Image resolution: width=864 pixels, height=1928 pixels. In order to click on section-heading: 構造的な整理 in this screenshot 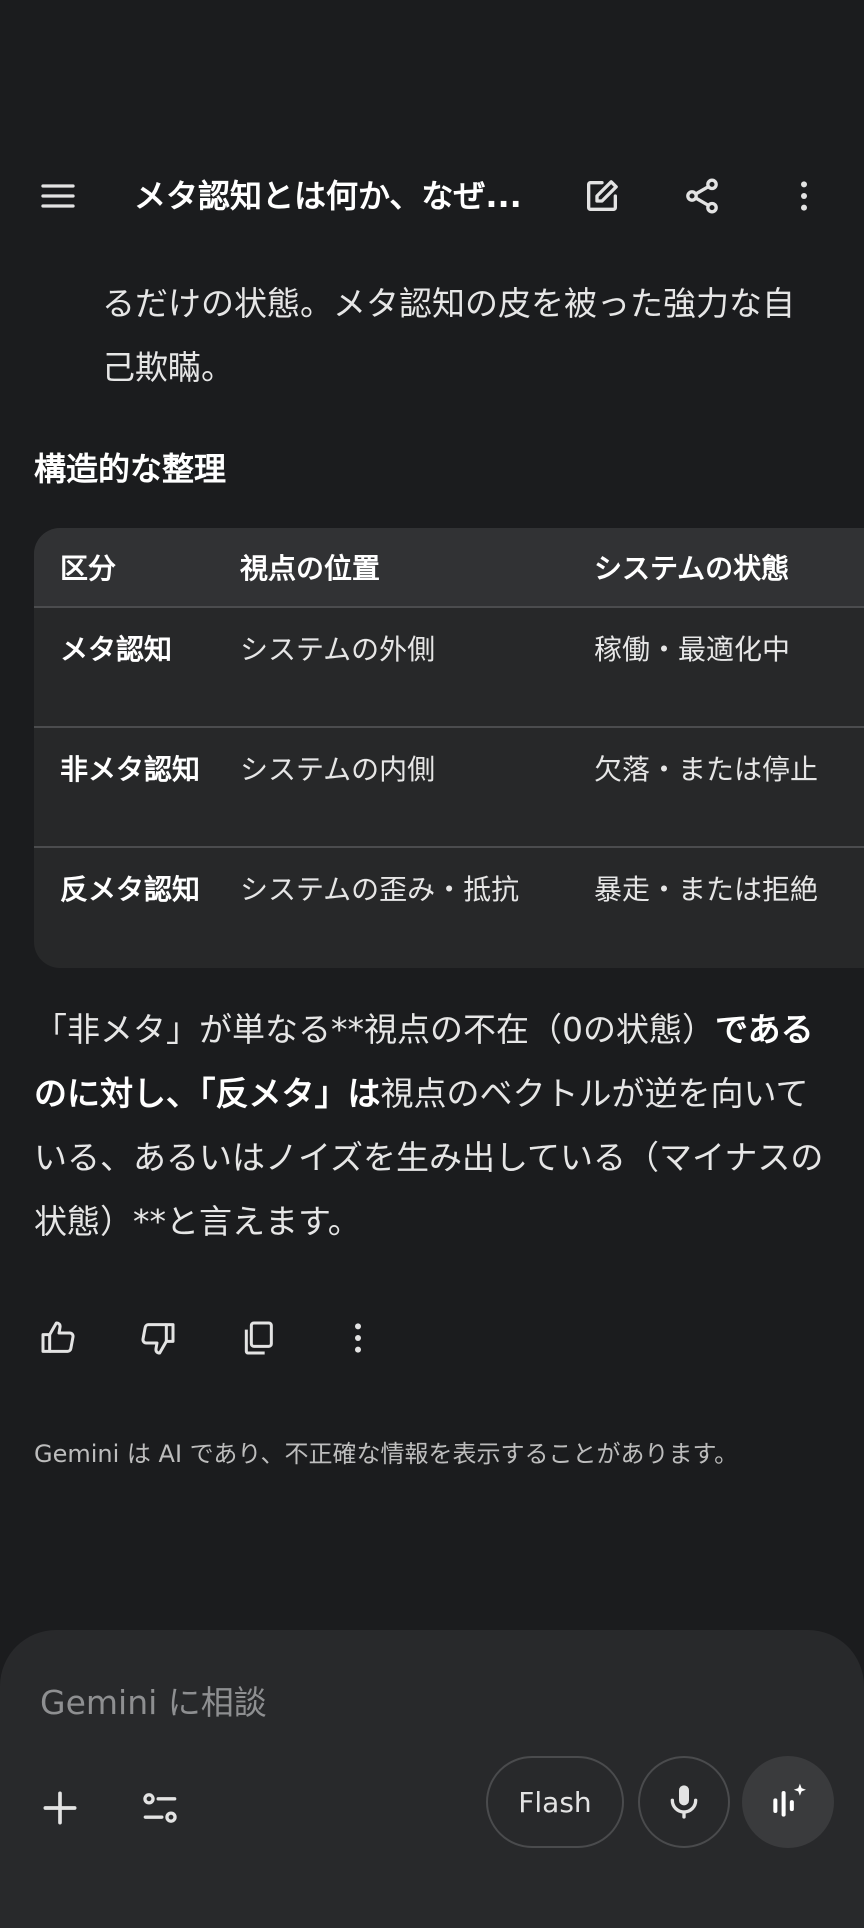, I will do `click(130, 469)`.